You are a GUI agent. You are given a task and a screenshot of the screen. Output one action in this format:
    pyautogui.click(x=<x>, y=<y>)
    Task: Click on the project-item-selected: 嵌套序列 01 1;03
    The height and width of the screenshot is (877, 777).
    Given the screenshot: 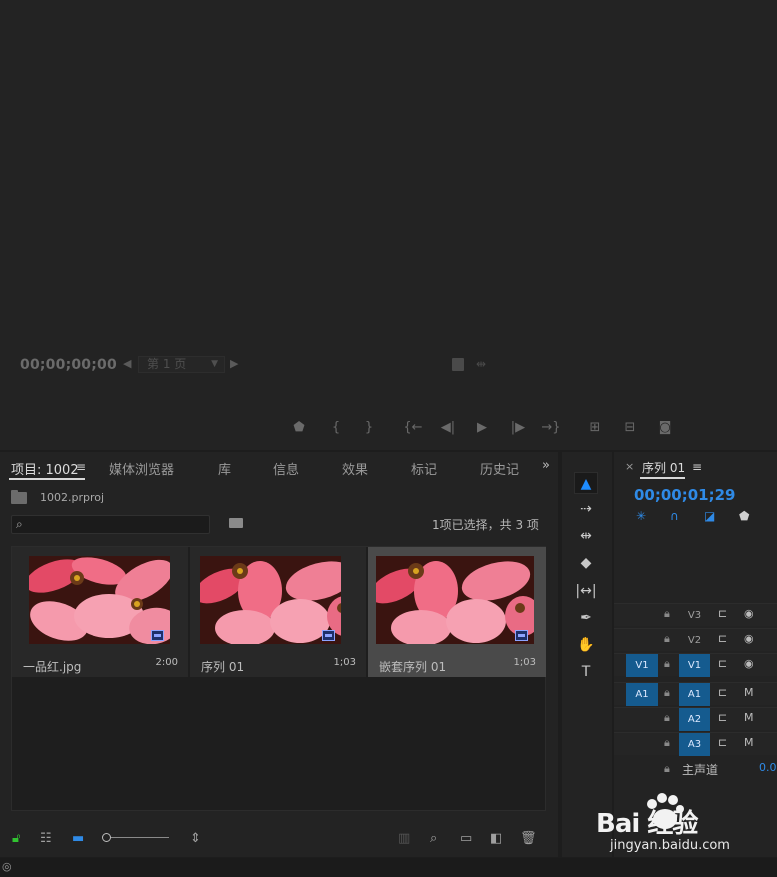 What is the action you would take?
    pyautogui.click(x=457, y=612)
    